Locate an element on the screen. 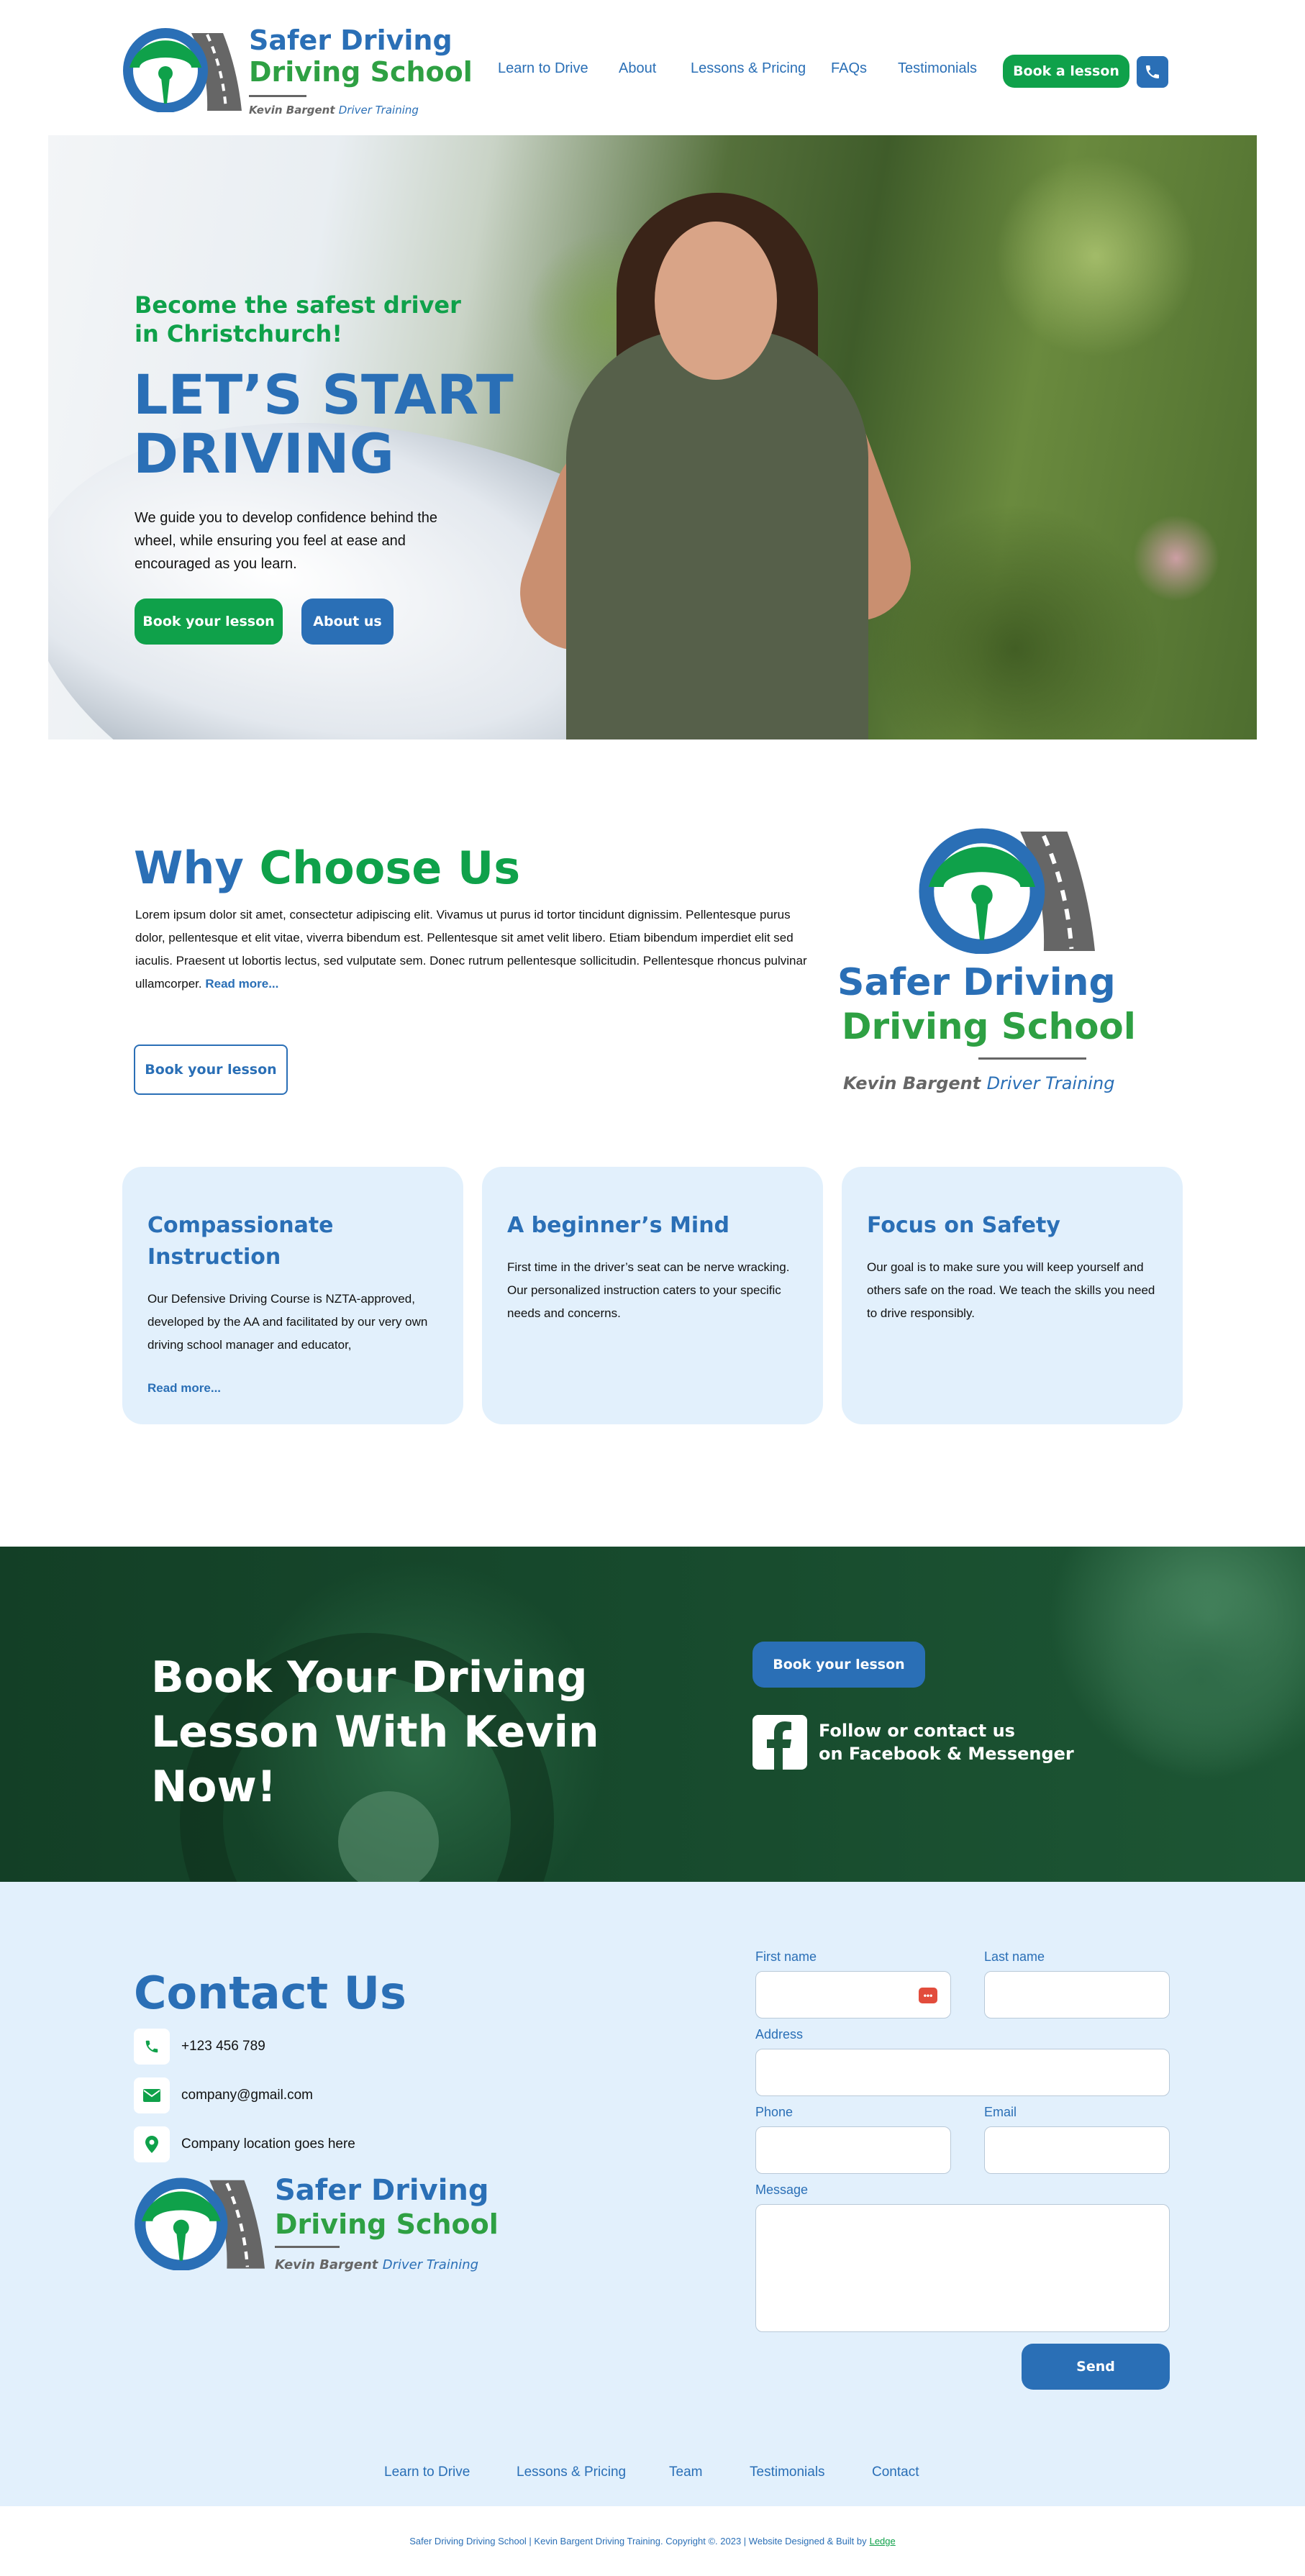 The image size is (1305, 2576). book-a-lesson-button: Book a lesson is located at coordinates (1066, 71).